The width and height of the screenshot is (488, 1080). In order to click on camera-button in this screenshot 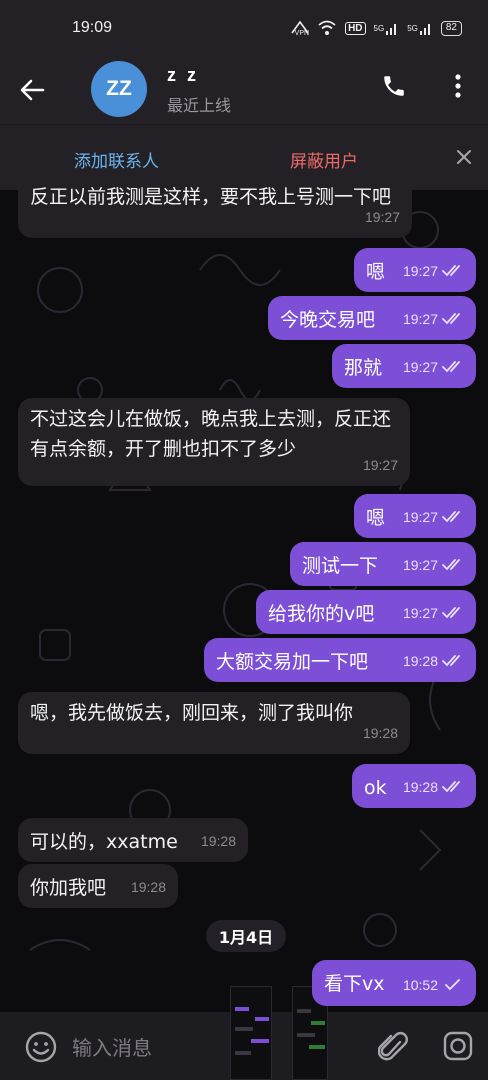, I will do `click(458, 1046)`.